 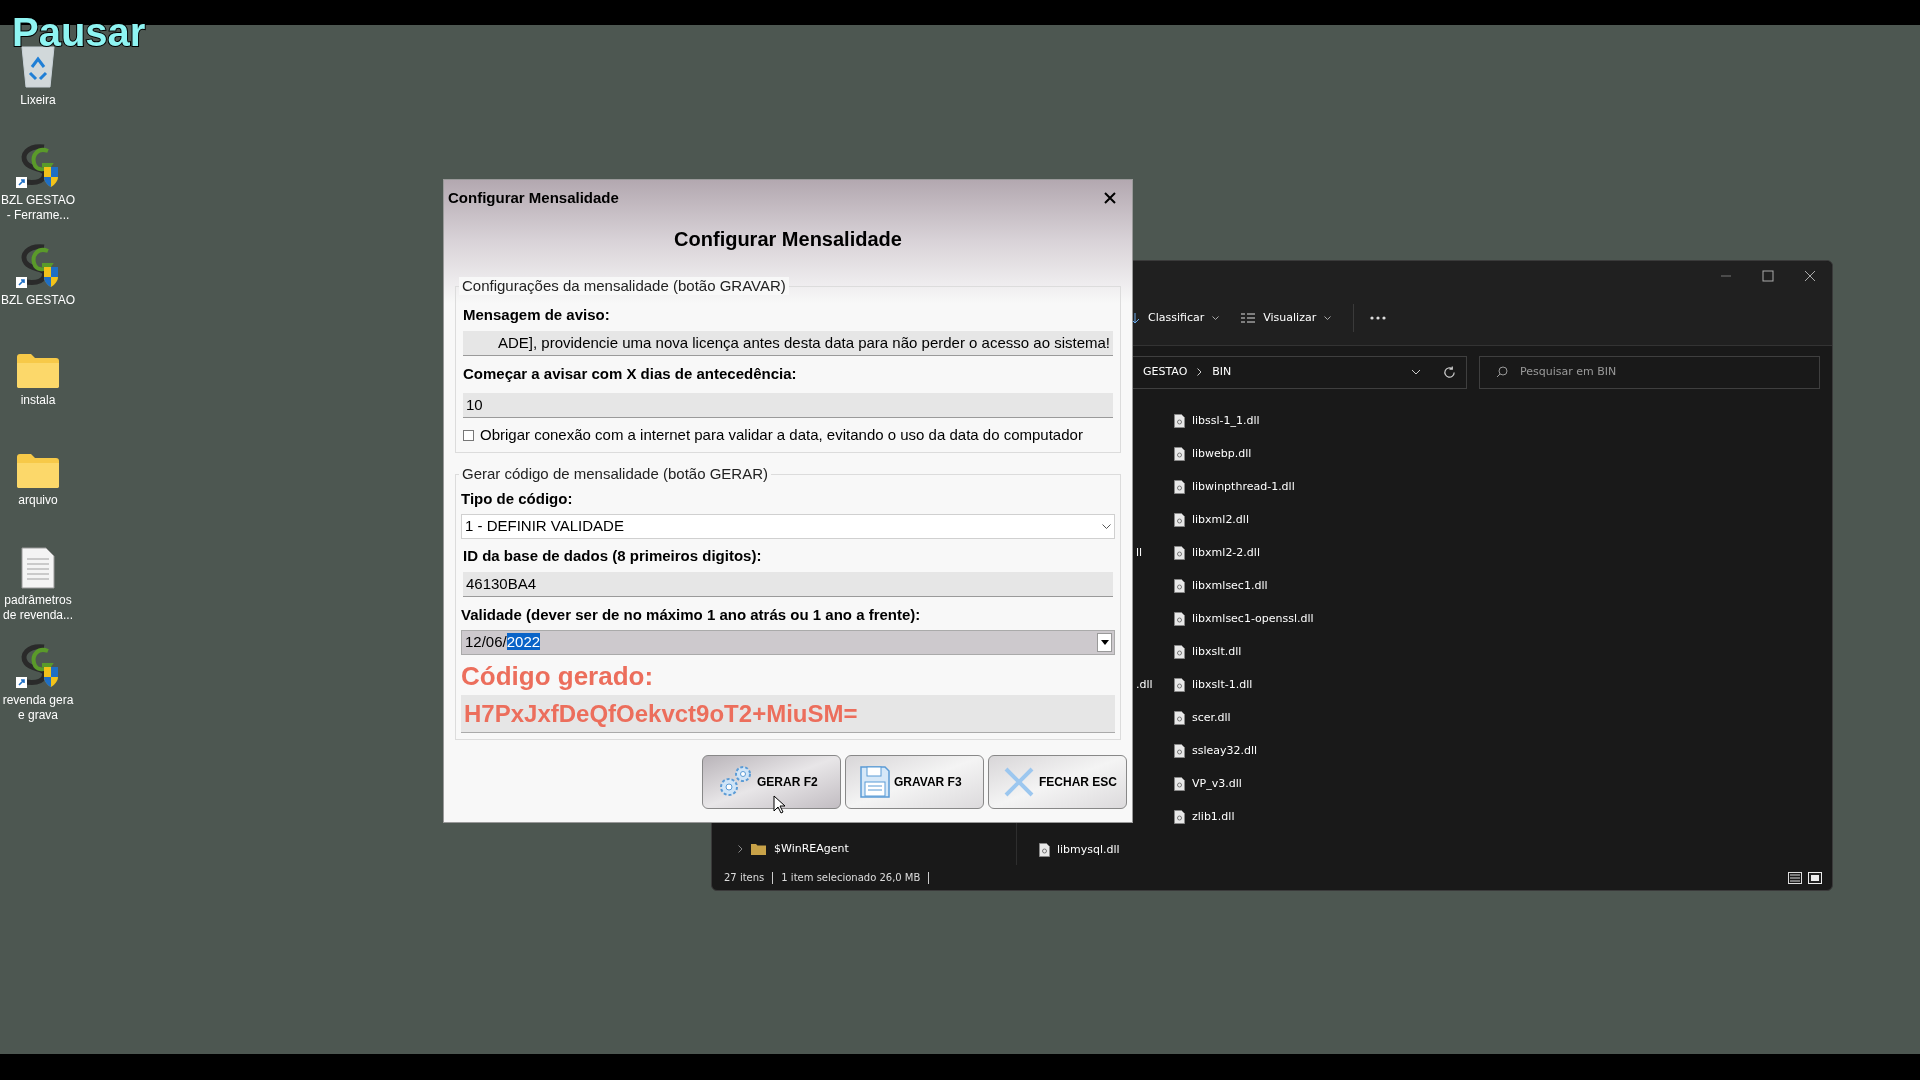 I want to click on checkbox, so click(x=468, y=435).